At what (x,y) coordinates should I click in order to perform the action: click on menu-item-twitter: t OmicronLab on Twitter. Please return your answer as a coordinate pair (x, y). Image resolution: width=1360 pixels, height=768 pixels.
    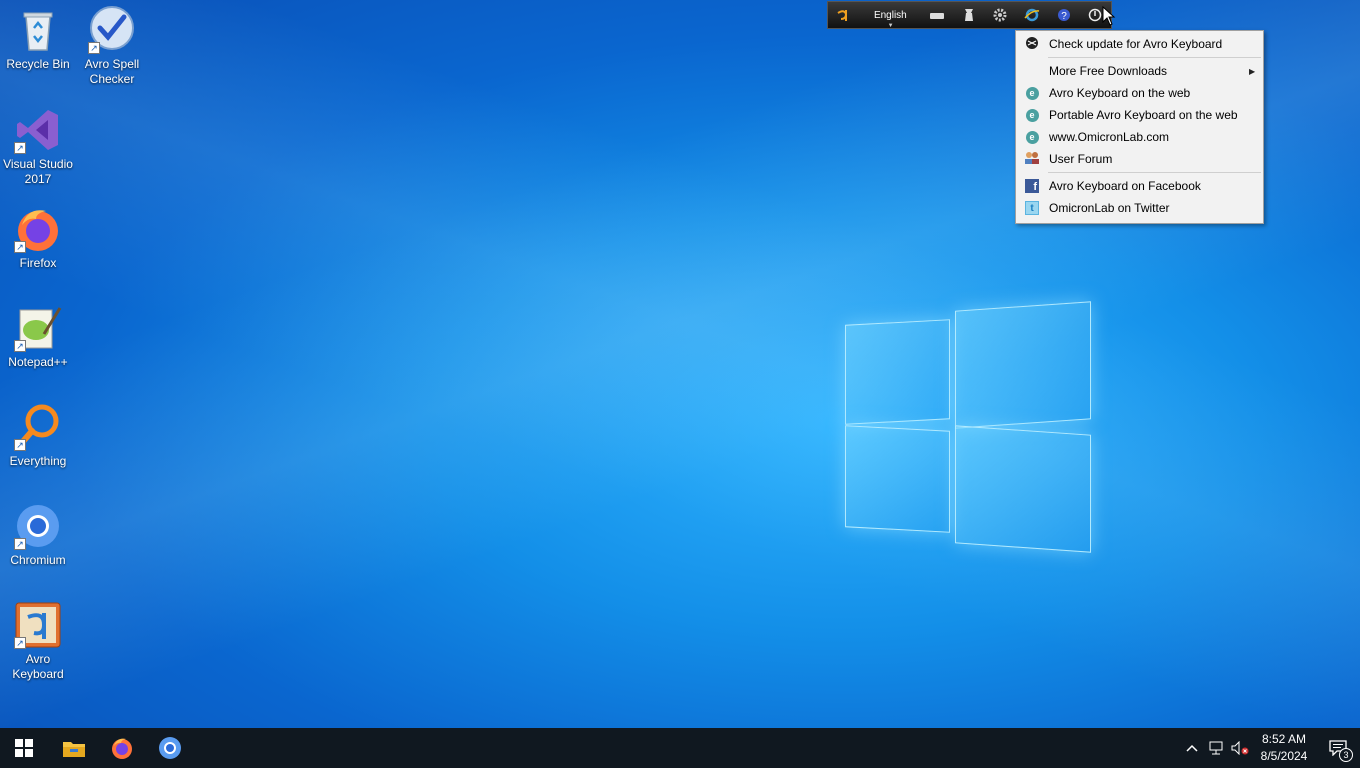
    Looking at the image, I should click on (1139, 208).